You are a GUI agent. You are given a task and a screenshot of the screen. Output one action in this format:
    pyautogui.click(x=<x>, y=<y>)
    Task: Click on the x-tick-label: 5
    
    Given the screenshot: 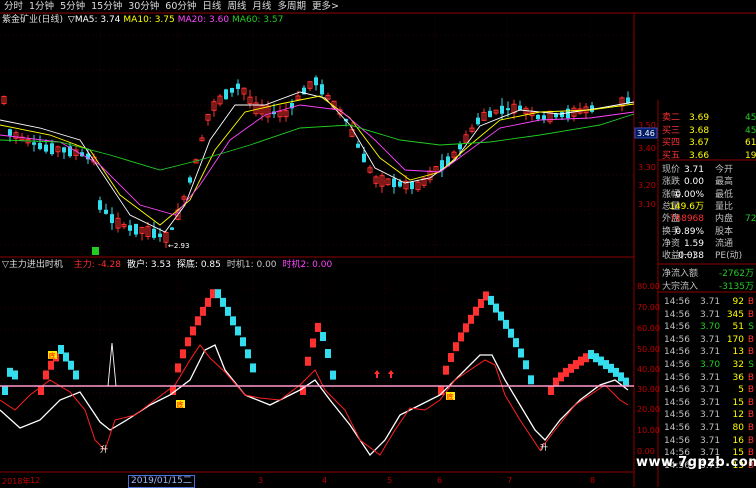 What is the action you would take?
    pyautogui.click(x=390, y=480)
    